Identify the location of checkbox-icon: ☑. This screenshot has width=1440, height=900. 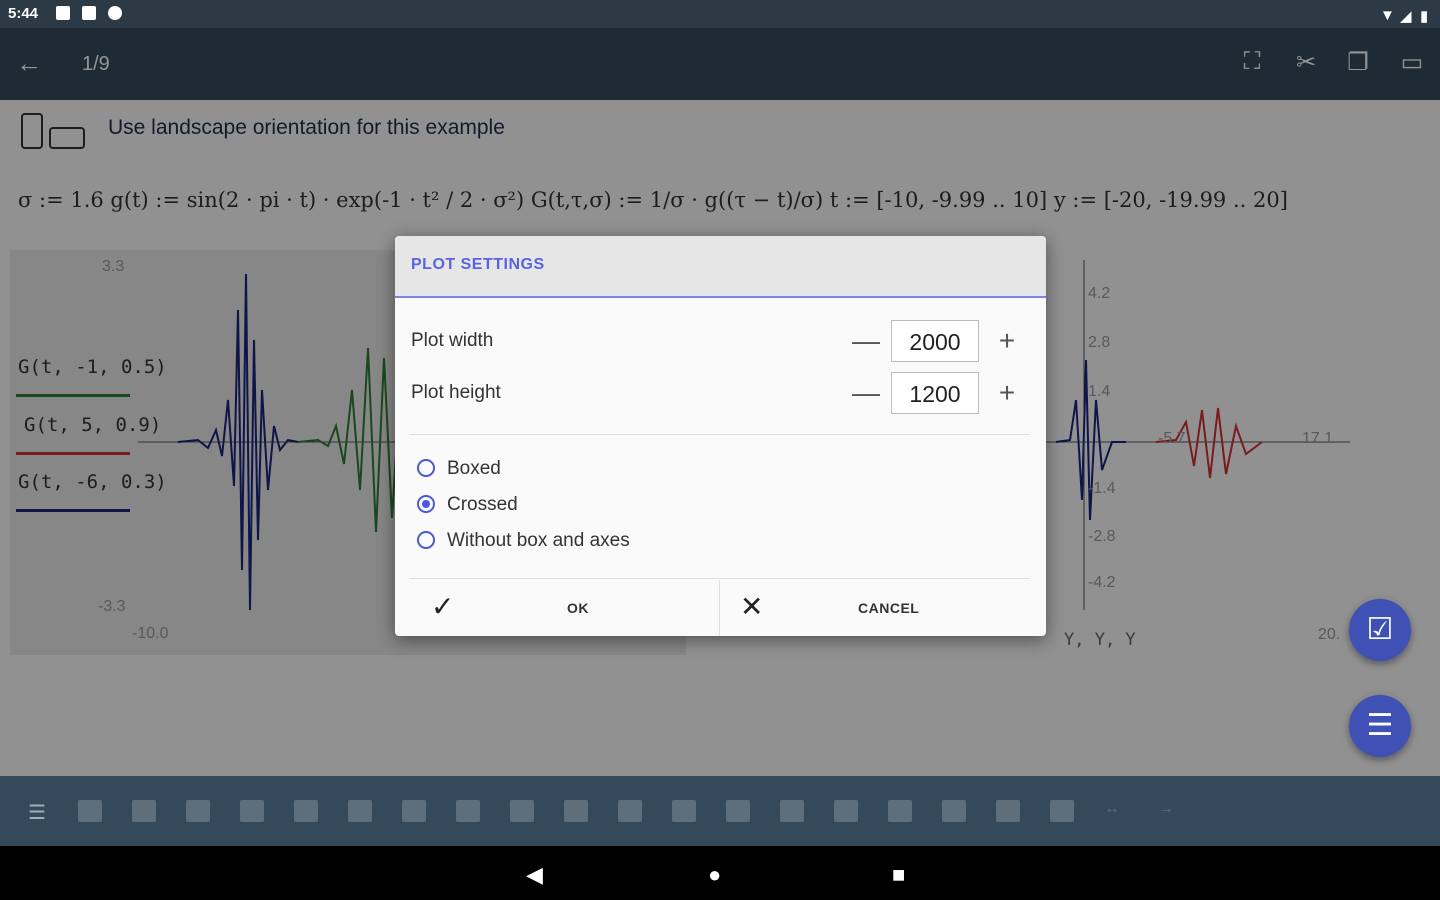
(1380, 629).